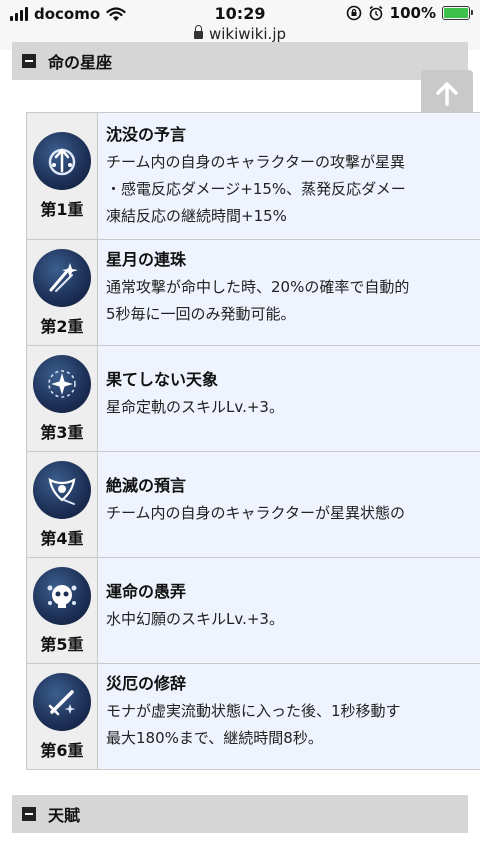 Image resolution: width=480 pixels, height=854 pixels. Describe the element at coordinates (62, 595) in the screenshot. I see `skull-bubble-icon` at that location.